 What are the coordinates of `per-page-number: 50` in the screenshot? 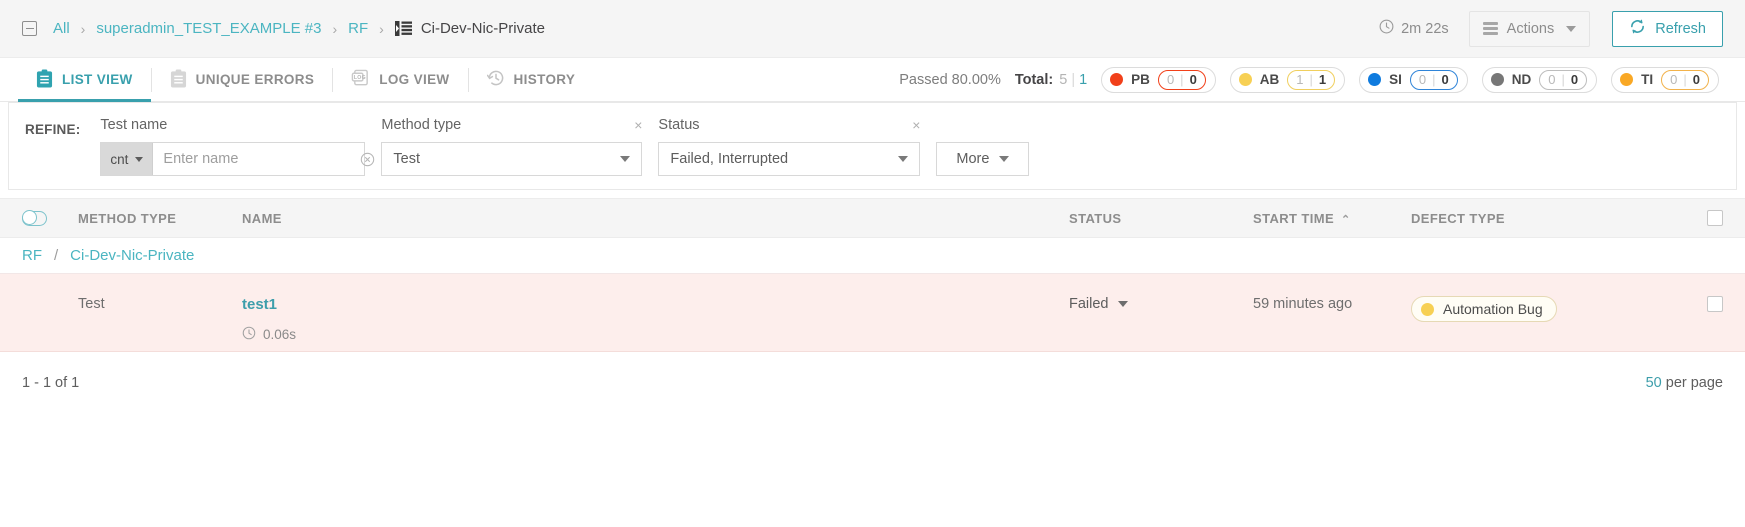 It's located at (1654, 383).